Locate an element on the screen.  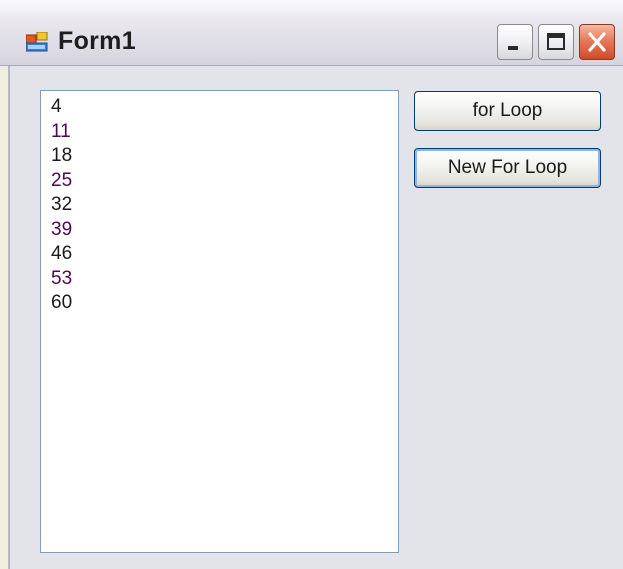
form-app-icon is located at coordinates (37, 42).